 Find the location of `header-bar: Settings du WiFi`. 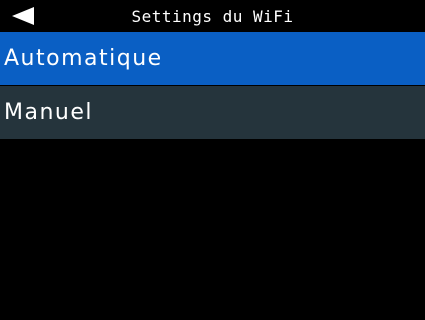

header-bar: Settings du WiFi is located at coordinates (212, 16).